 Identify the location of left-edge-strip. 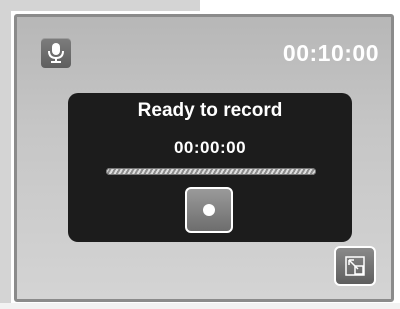
(5, 154).